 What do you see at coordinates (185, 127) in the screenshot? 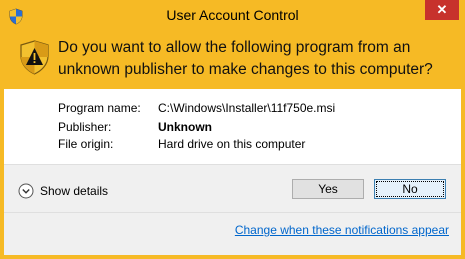
I see `publisher-value: Unknown` at bounding box center [185, 127].